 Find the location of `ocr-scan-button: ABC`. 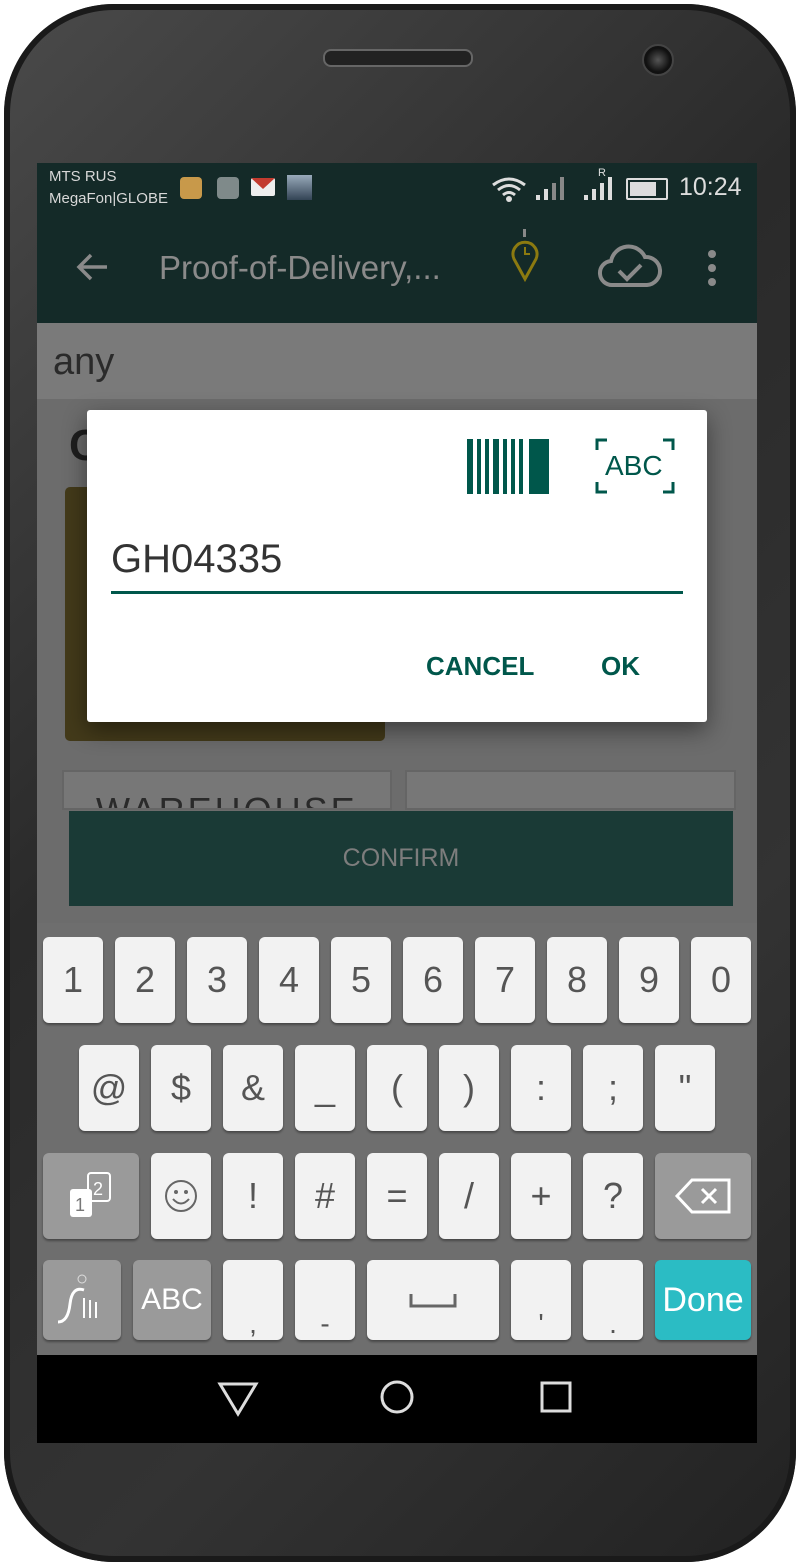

ocr-scan-button: ABC is located at coordinates (635, 466).